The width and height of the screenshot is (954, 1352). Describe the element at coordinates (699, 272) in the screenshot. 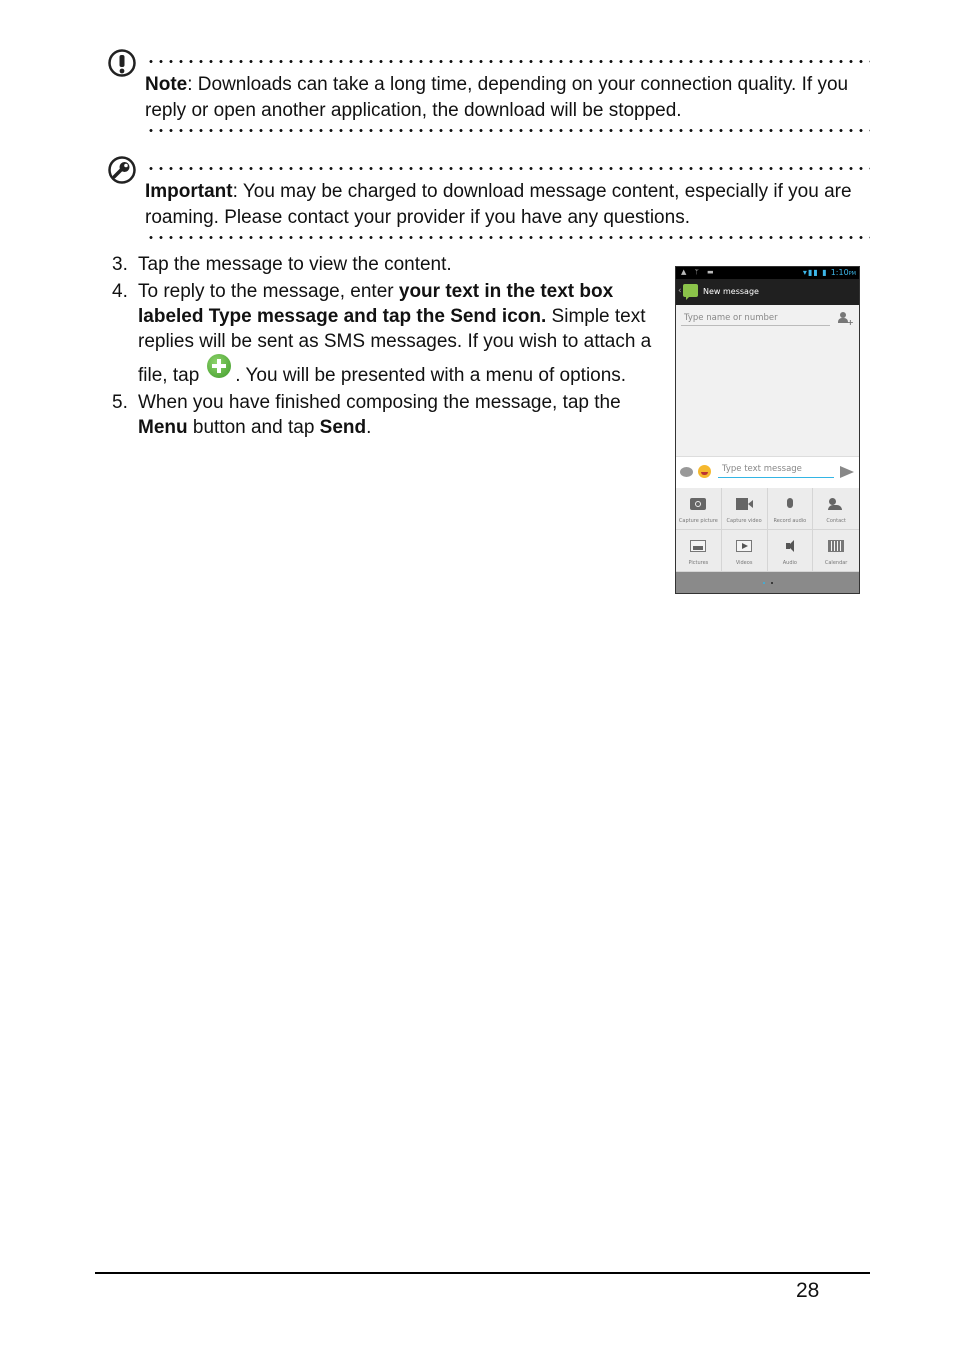

I see `notification-icons: ▲ ᛘ ▬` at that location.